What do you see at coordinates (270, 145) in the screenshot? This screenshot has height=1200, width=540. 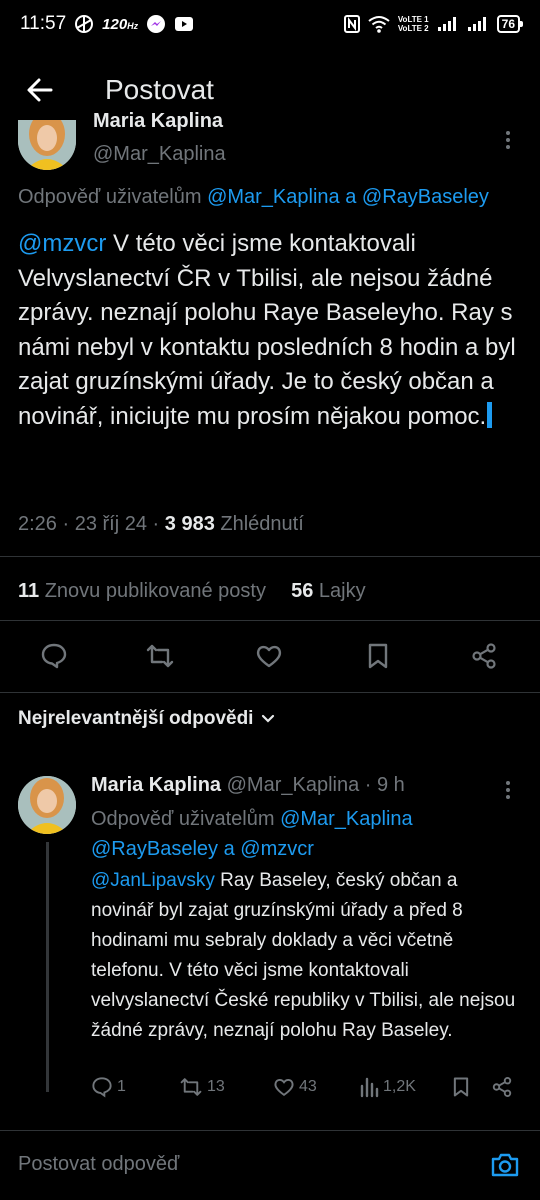 I see `post-author-row: Maria Kaplina @Mar_Kaplina` at bounding box center [270, 145].